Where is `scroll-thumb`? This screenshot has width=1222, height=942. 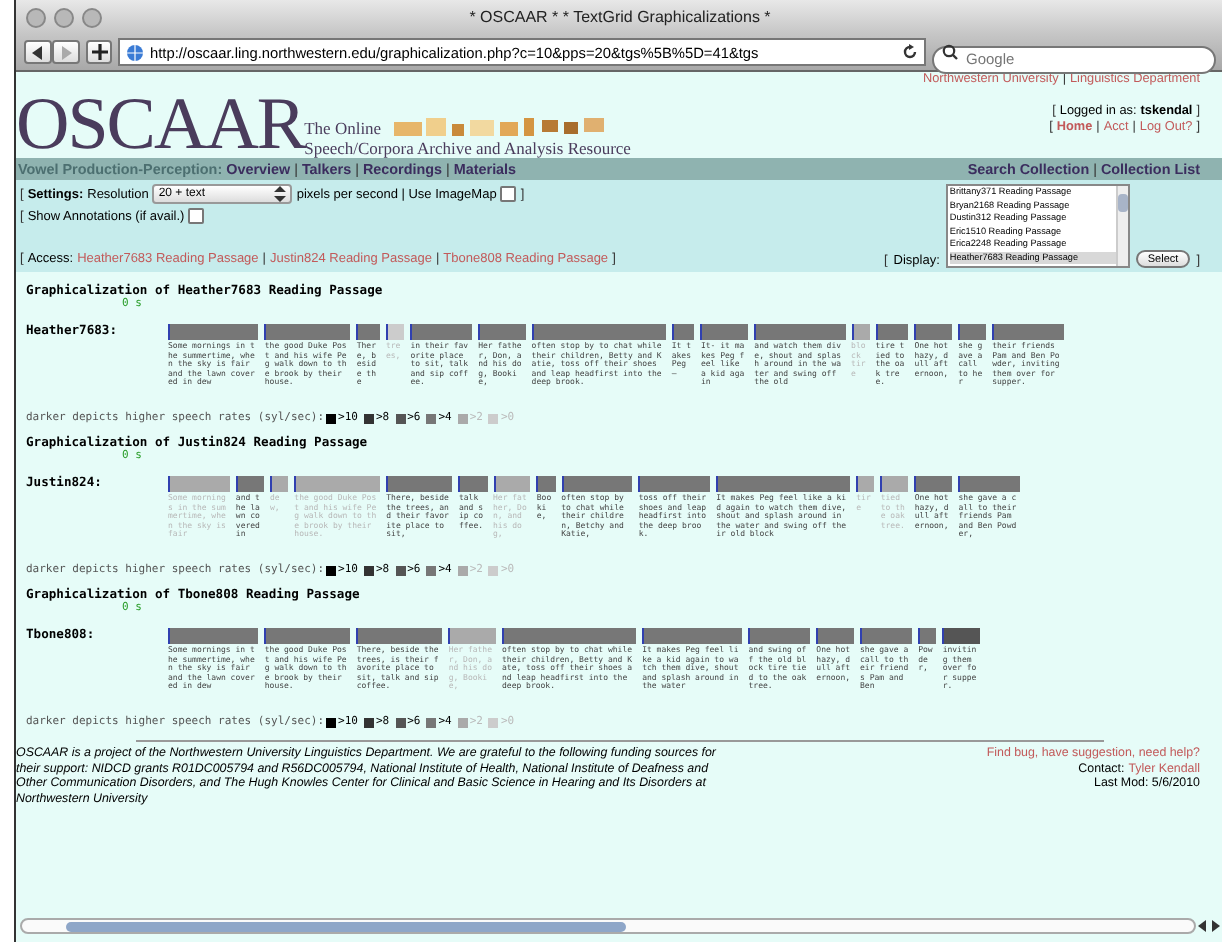 scroll-thumb is located at coordinates (1122, 203).